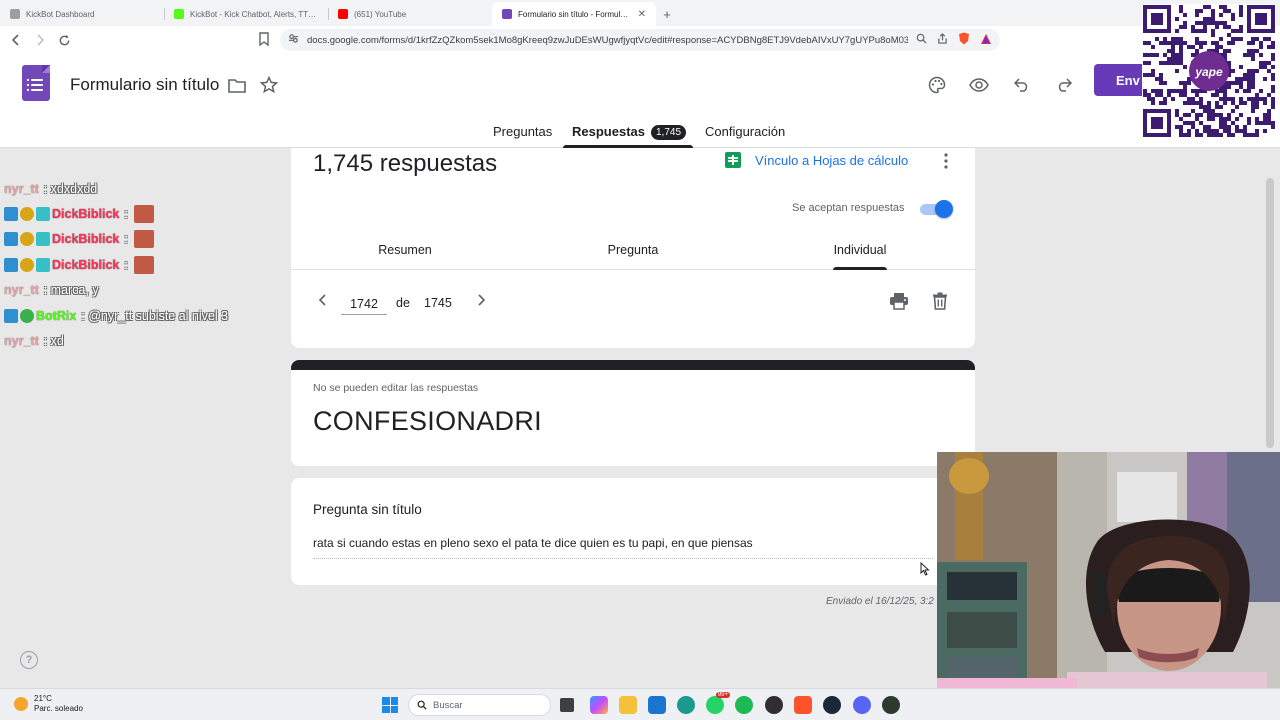 The width and height of the screenshot is (1280, 720). I want to click on file-explorer-icon, so click(628, 705).